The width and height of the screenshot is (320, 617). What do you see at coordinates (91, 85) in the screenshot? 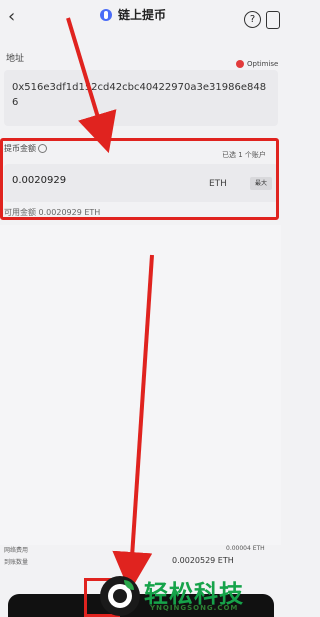
I see `arrow-to-amount` at bounding box center [91, 85].